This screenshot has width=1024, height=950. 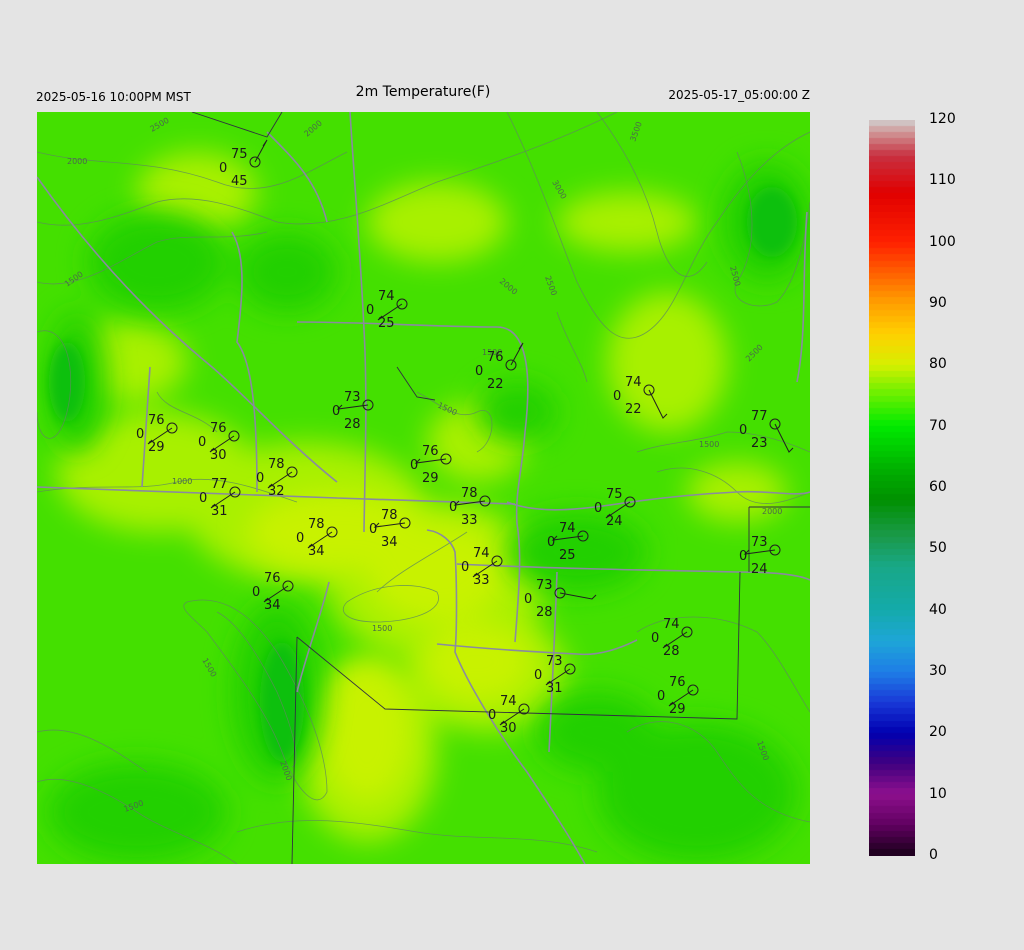 I want to click on colorbar-tick-label: 50, so click(x=938, y=548).